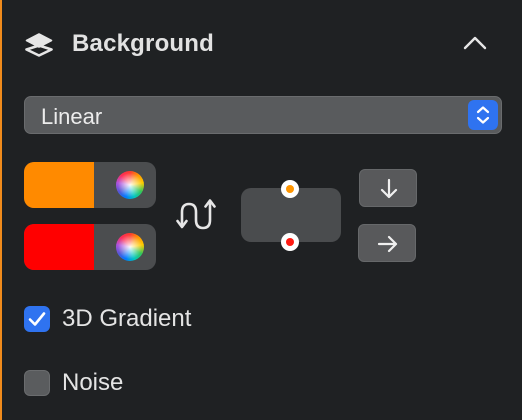 The height and width of the screenshot is (420, 522). I want to click on end-point-handle, so click(290, 242).